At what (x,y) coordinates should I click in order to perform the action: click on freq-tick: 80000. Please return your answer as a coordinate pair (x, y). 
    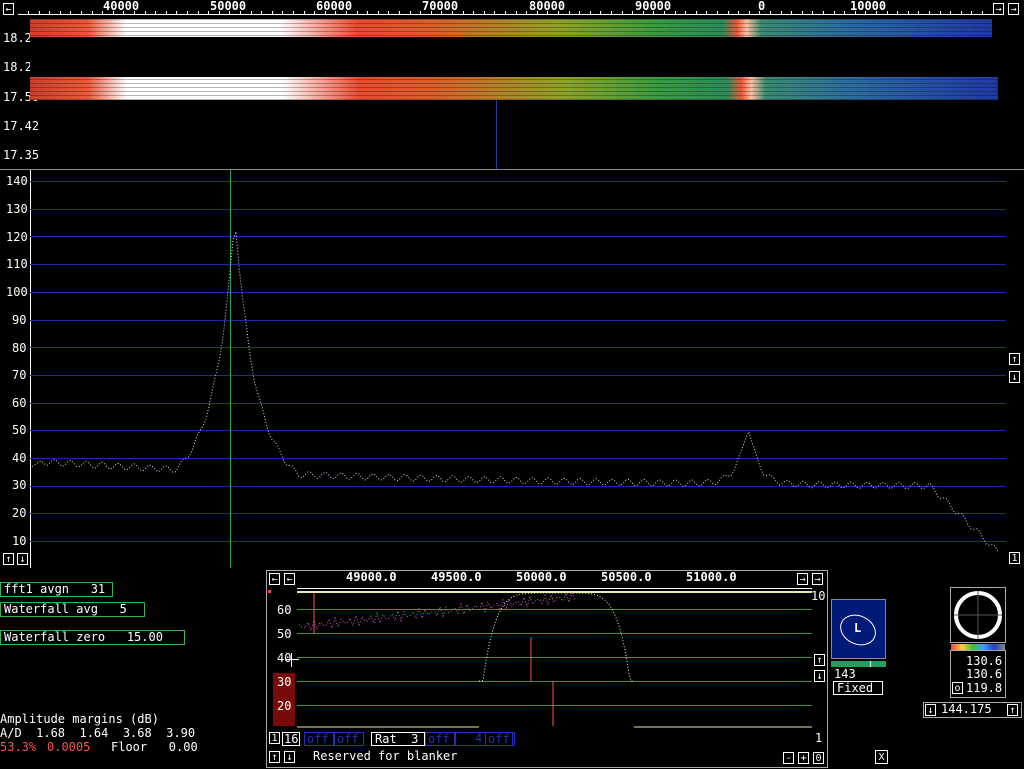
    Looking at the image, I should click on (547, 6).